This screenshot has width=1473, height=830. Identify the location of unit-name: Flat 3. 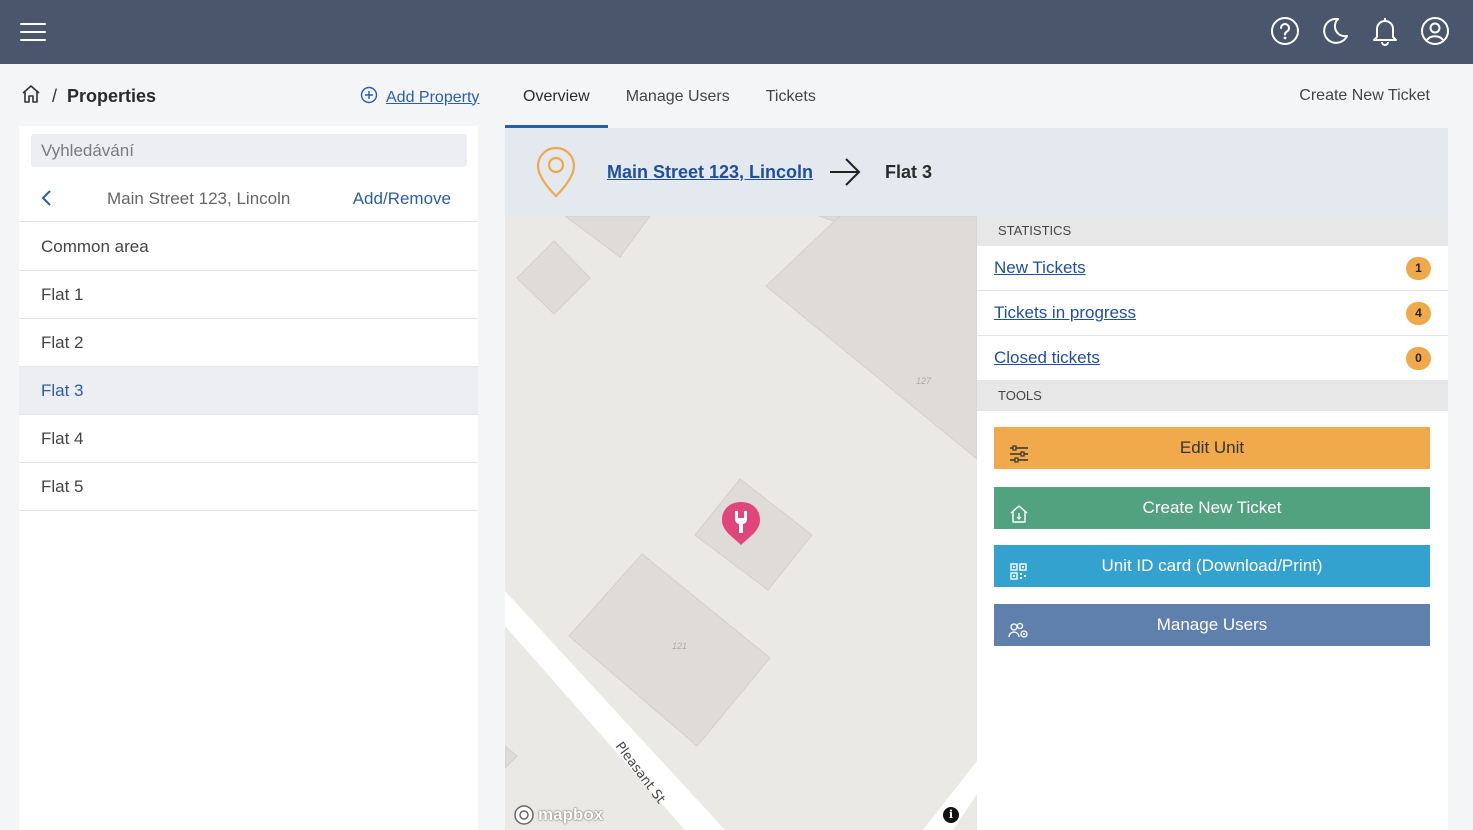
(909, 172).